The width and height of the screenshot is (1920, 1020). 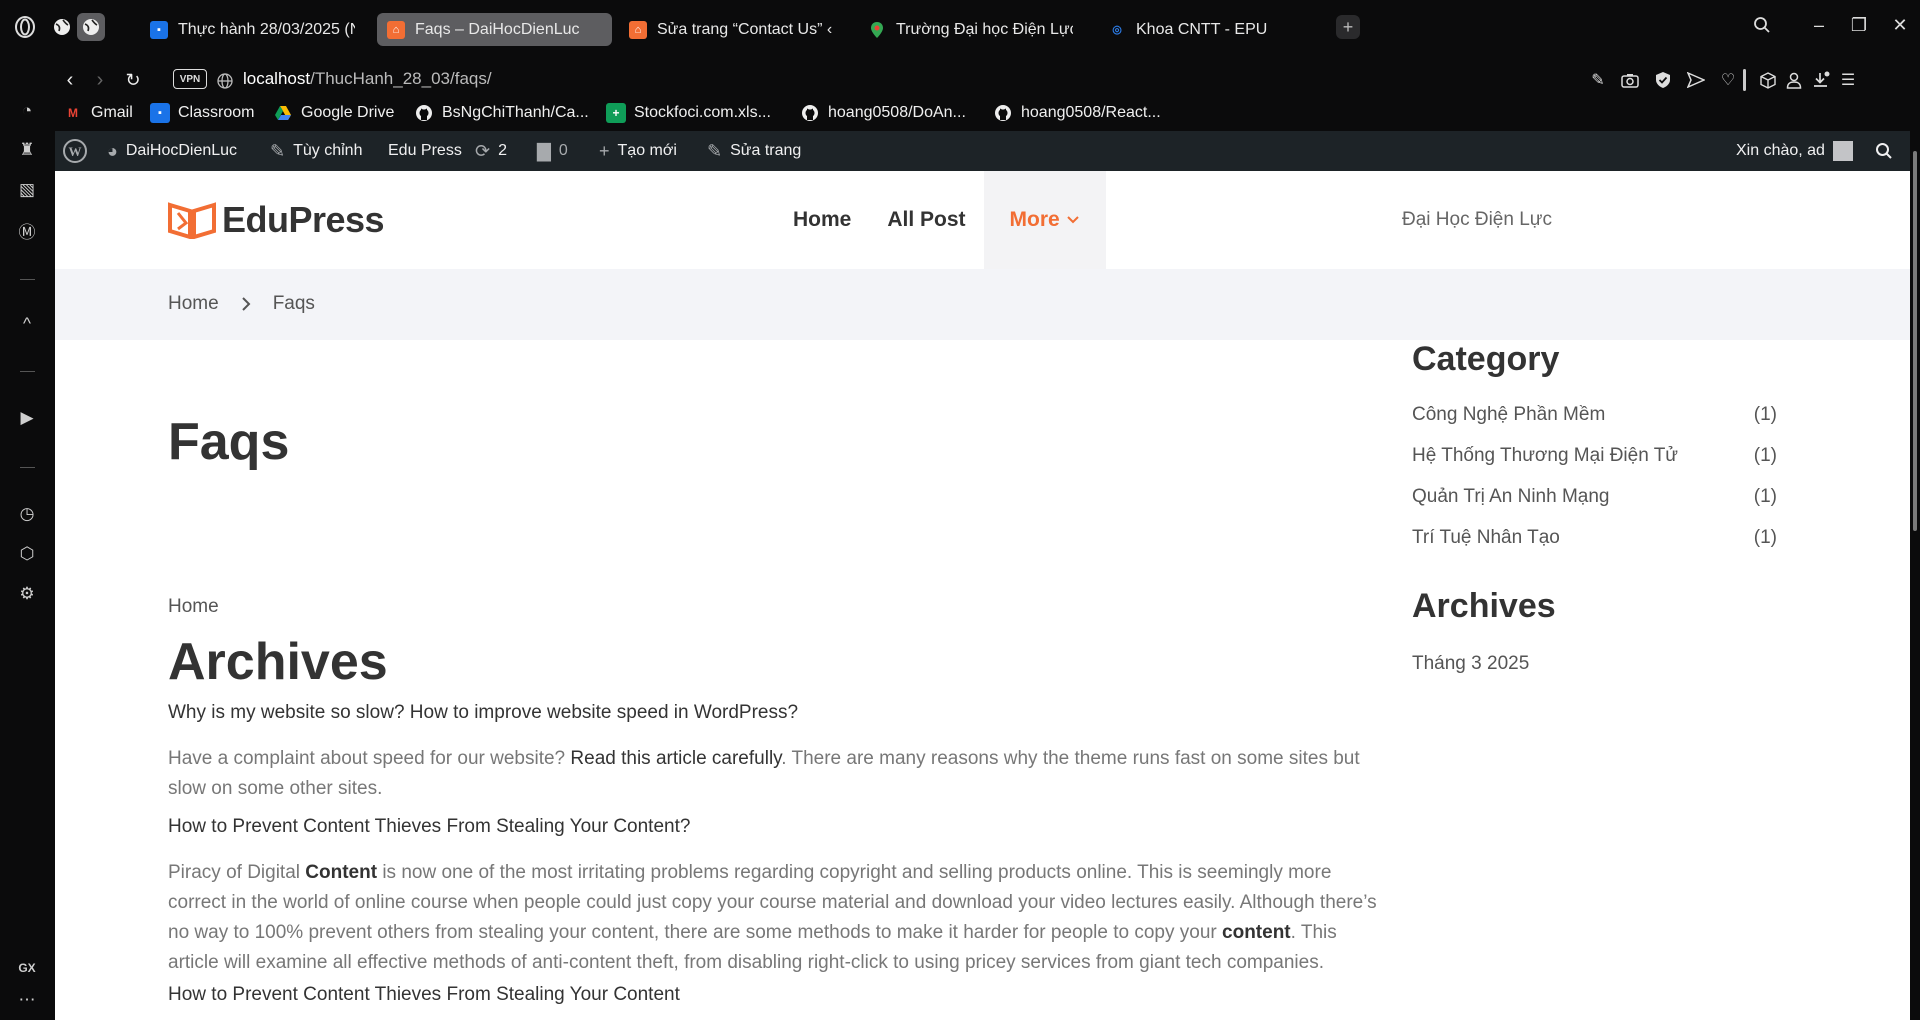 What do you see at coordinates (822, 220) in the screenshot?
I see `menu-home: Home` at bounding box center [822, 220].